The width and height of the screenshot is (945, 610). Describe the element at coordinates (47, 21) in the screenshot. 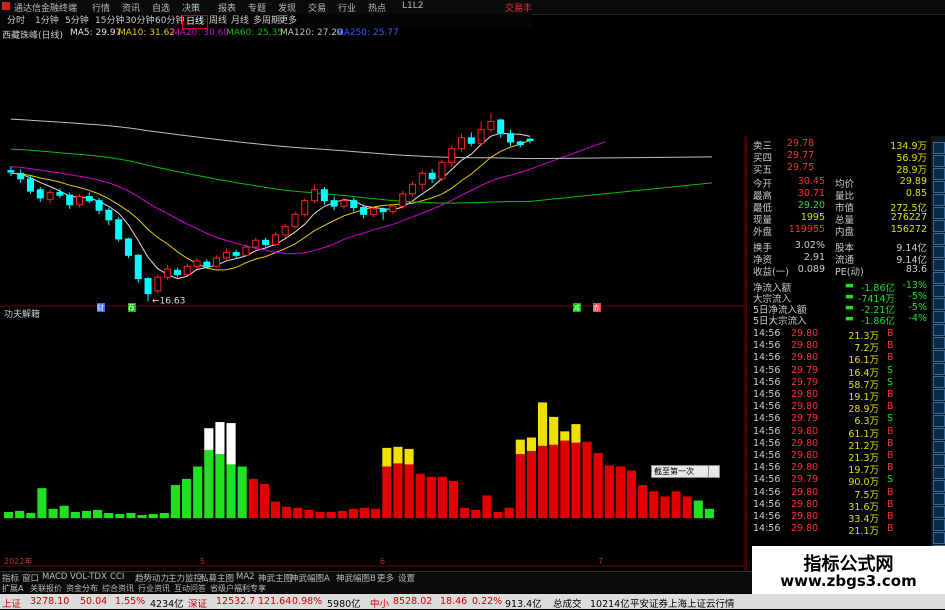

I see `period-tab: 1分钟` at that location.